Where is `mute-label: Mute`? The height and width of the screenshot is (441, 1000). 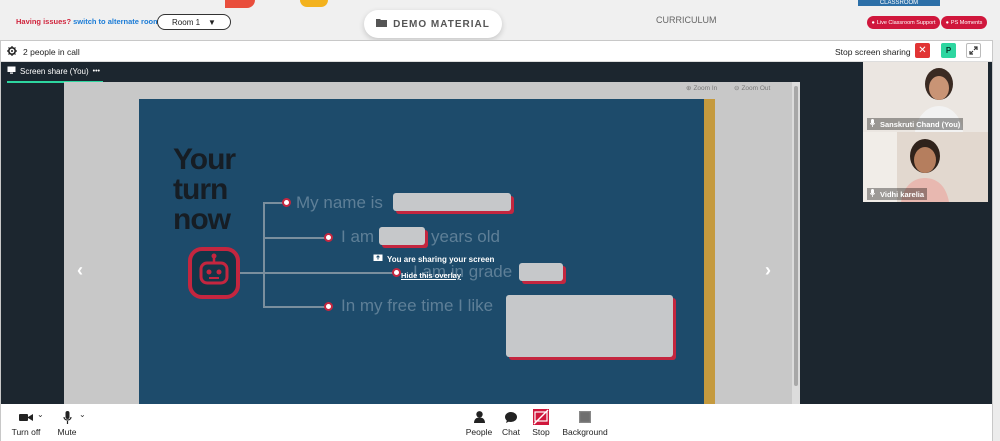
mute-label: Mute is located at coordinates (67, 432).